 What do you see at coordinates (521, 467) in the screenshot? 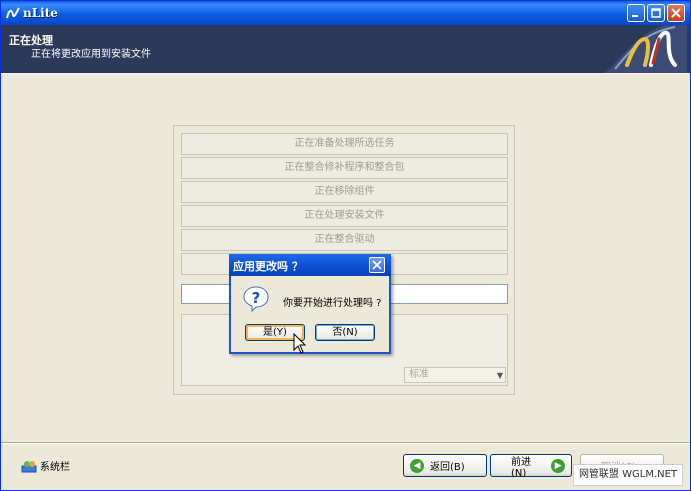
I see `next-button-label: 前进(N)` at bounding box center [521, 467].